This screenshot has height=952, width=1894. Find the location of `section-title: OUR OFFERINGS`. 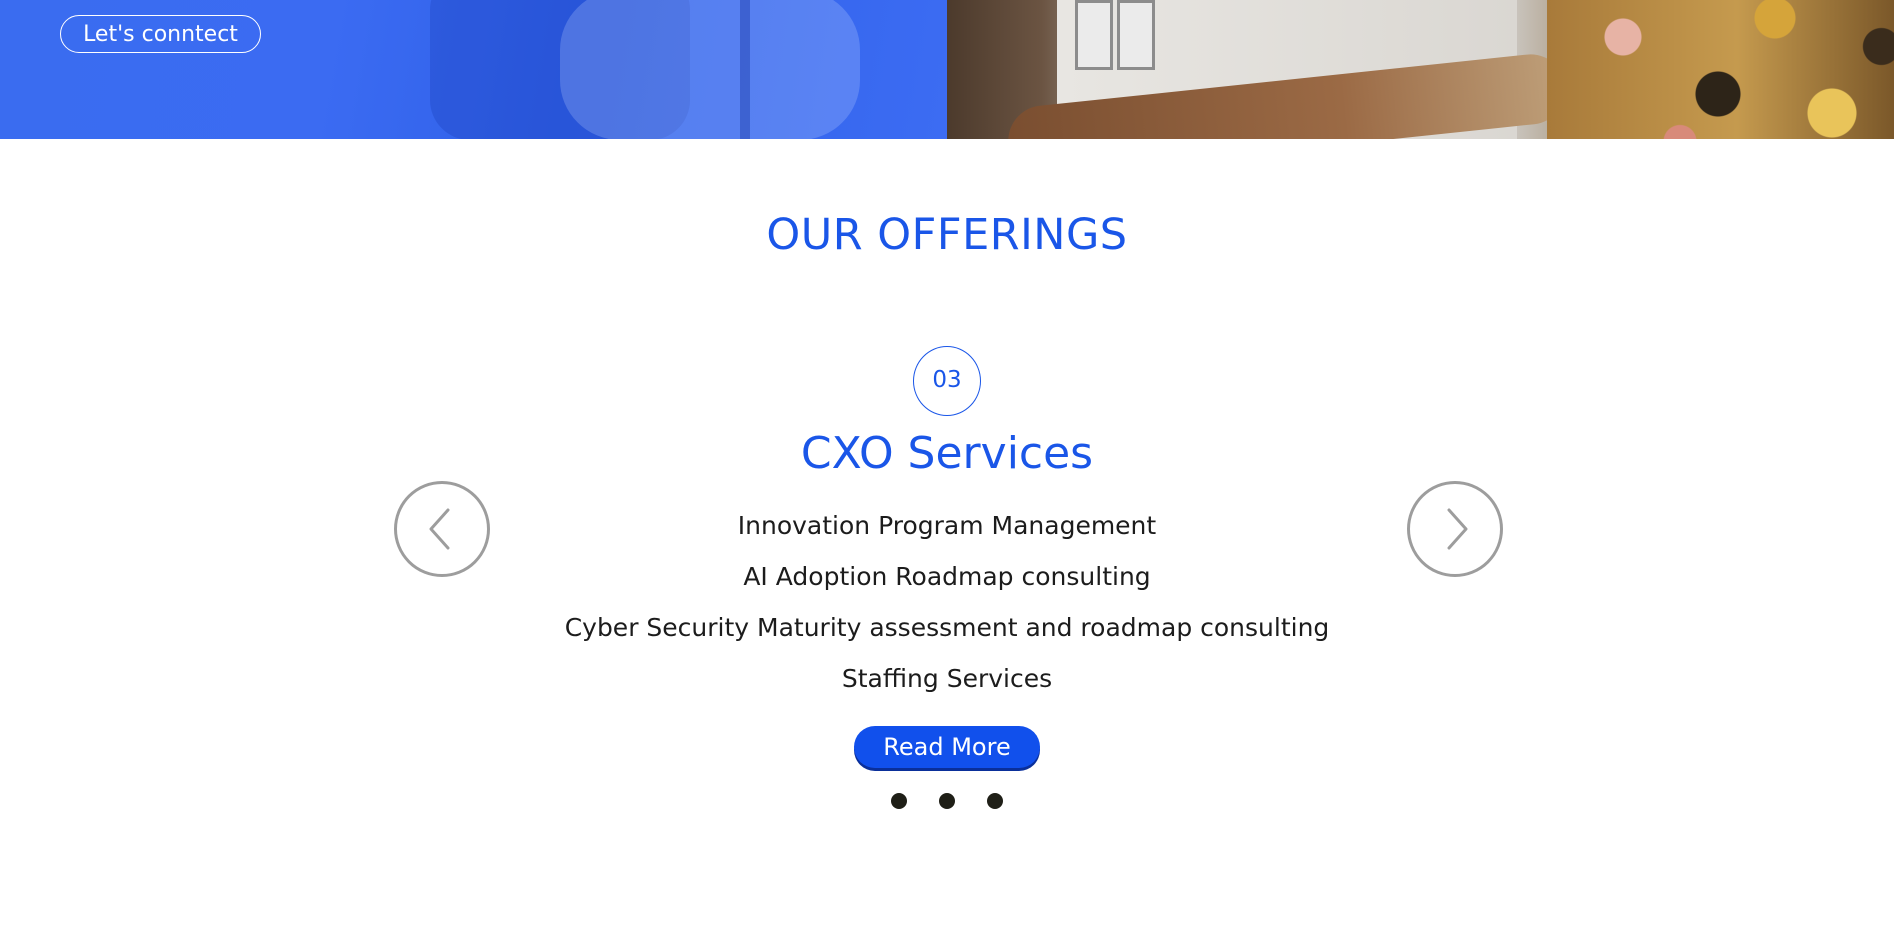

section-title: OUR OFFERINGS is located at coordinates (947, 235).